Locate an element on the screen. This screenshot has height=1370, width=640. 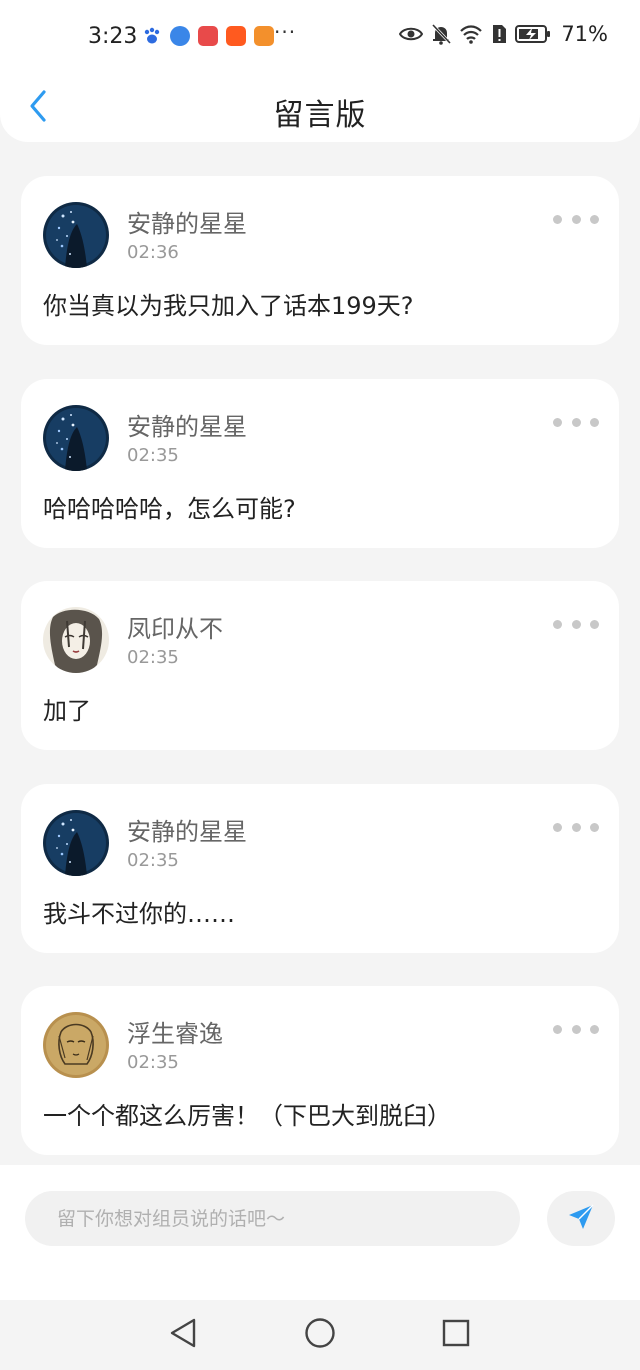
sim-alert-icon is located at coordinates (499, 34).